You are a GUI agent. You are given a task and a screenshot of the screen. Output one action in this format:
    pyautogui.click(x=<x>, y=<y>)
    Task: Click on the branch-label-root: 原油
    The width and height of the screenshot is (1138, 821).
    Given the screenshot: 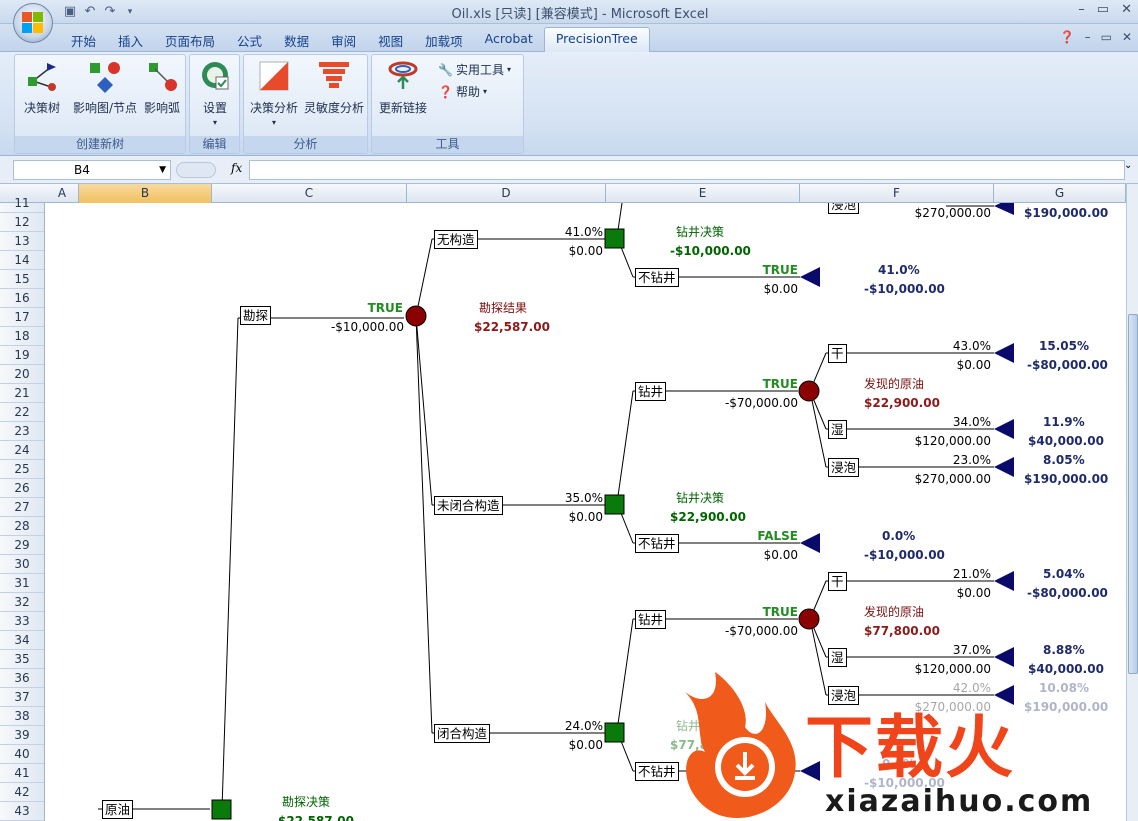 What is the action you would take?
    pyautogui.click(x=118, y=809)
    